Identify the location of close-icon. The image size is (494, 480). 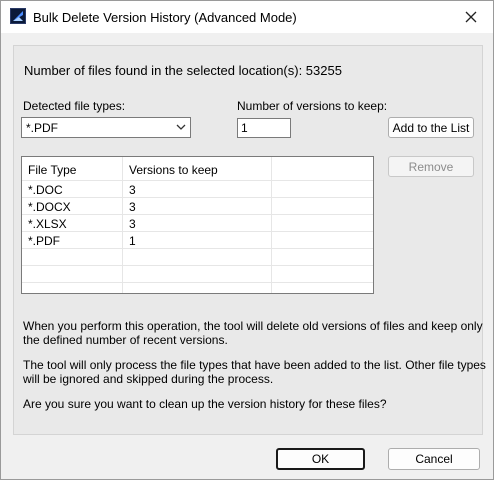
(471, 17).